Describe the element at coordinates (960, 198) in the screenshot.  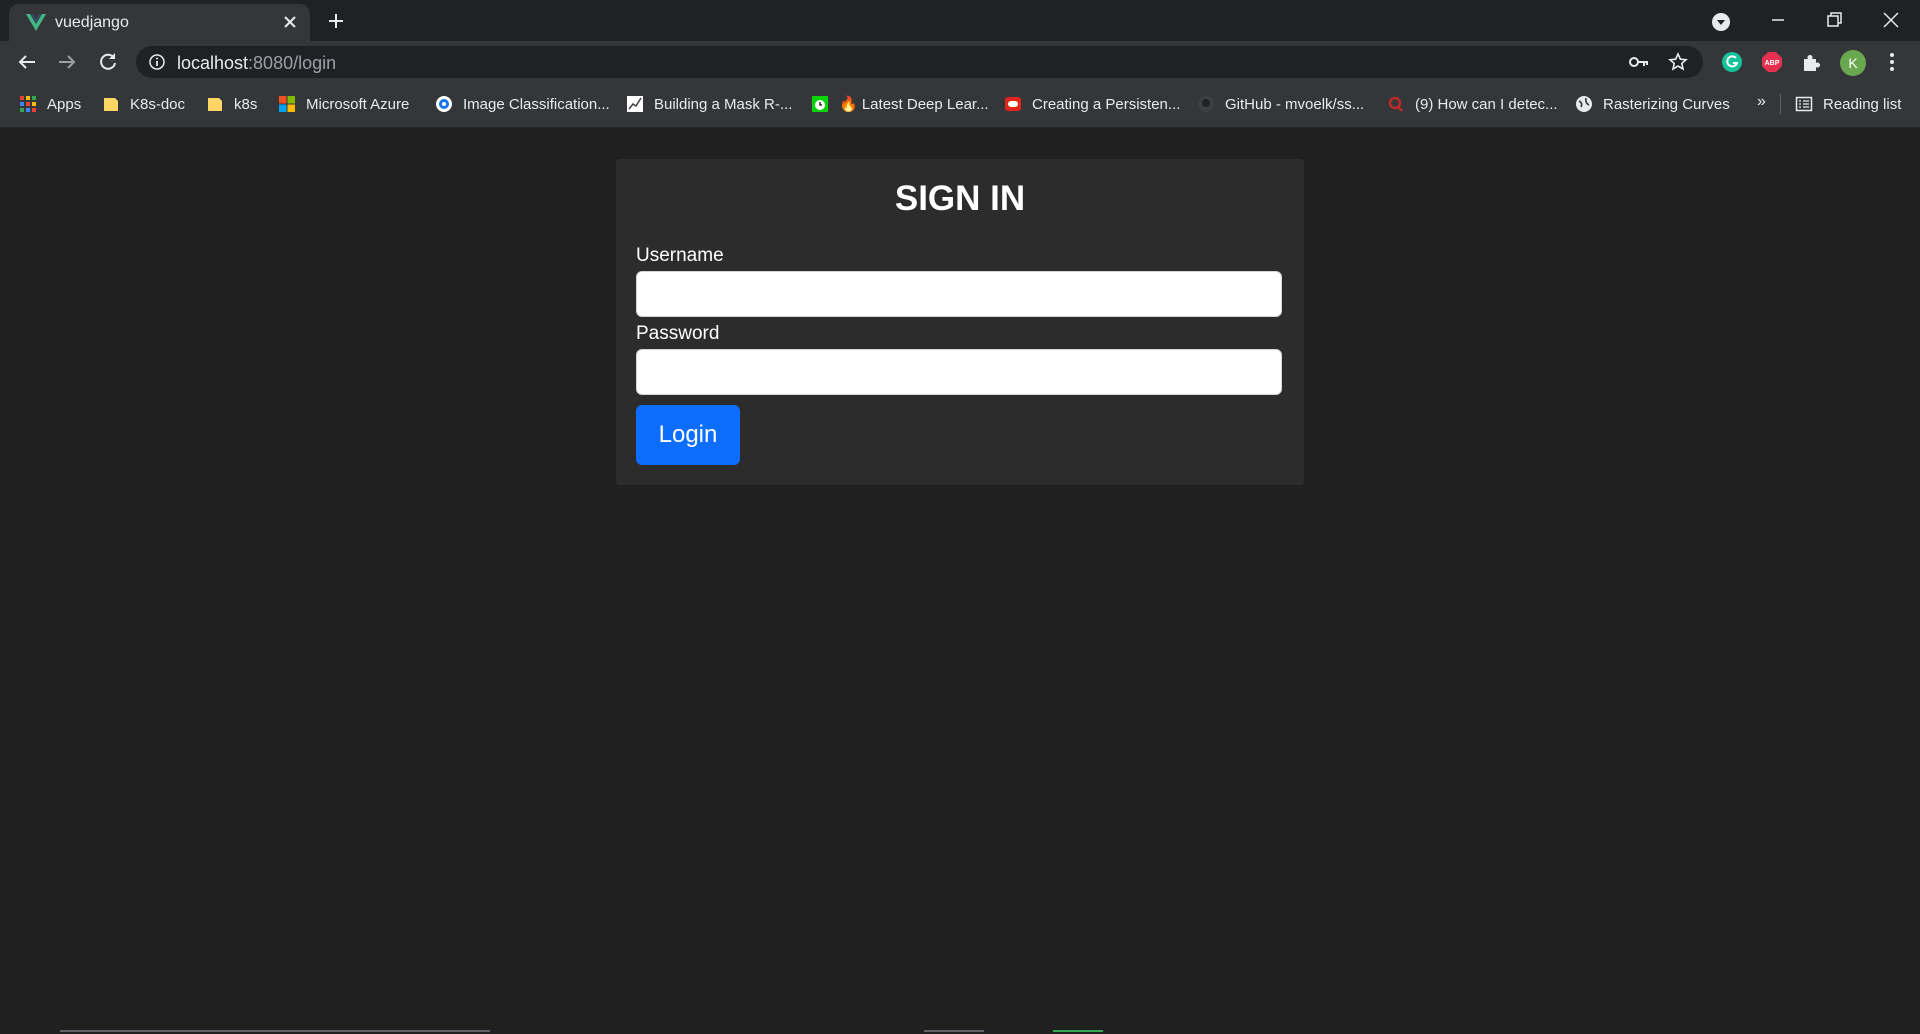
I see `page-title: SIGN IN` at that location.